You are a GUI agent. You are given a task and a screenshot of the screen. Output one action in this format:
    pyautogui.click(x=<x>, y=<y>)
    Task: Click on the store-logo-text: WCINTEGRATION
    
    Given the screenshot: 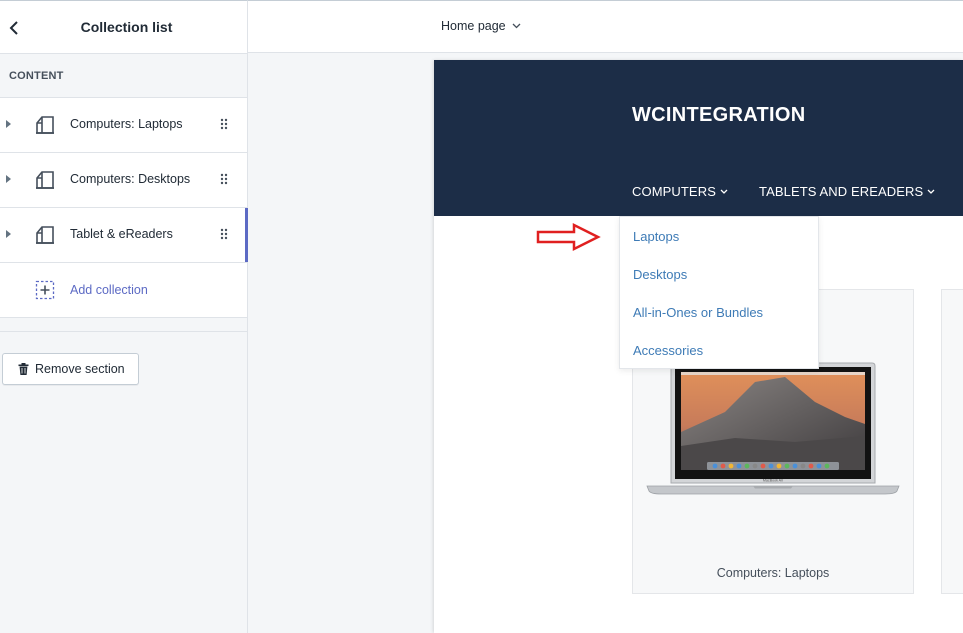 What is the action you would take?
    pyautogui.click(x=719, y=115)
    